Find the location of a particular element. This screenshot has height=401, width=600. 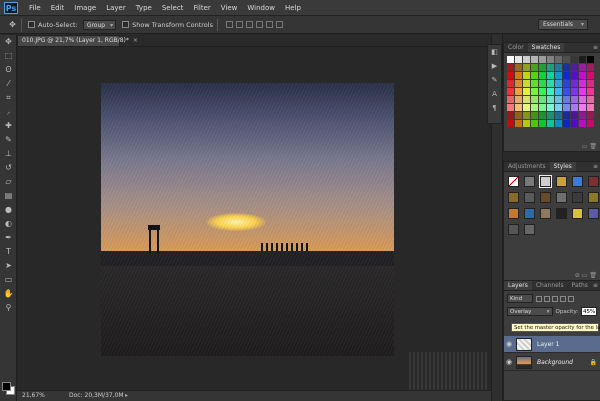

menu-filter: Filter is located at coordinates (201, 8).